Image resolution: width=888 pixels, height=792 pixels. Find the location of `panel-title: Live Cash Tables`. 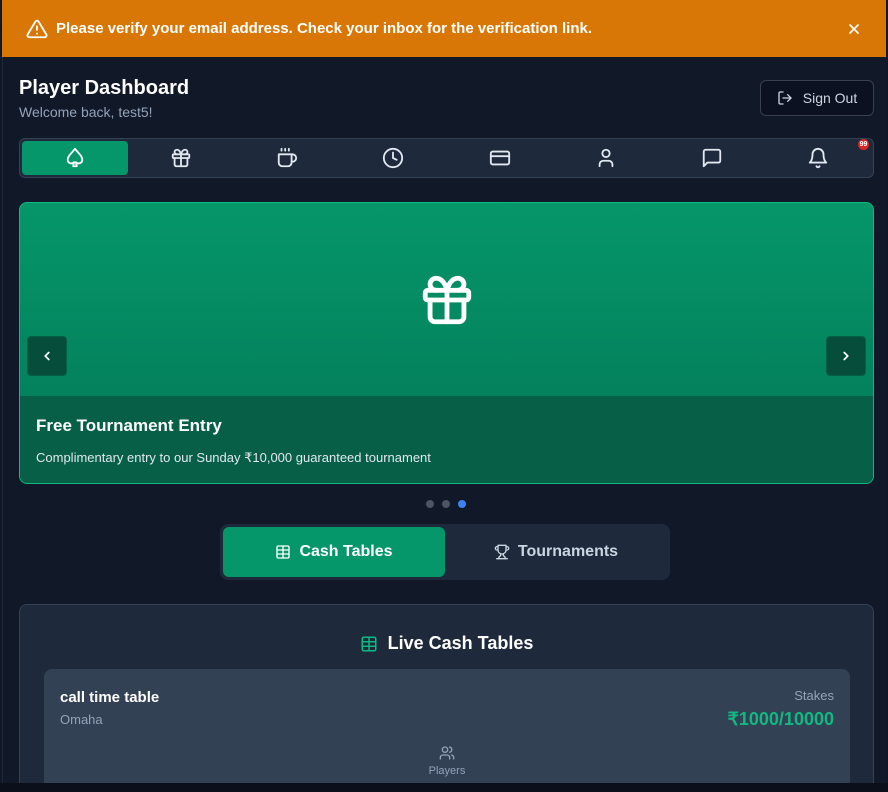

panel-title: Live Cash Tables is located at coordinates (446, 643).